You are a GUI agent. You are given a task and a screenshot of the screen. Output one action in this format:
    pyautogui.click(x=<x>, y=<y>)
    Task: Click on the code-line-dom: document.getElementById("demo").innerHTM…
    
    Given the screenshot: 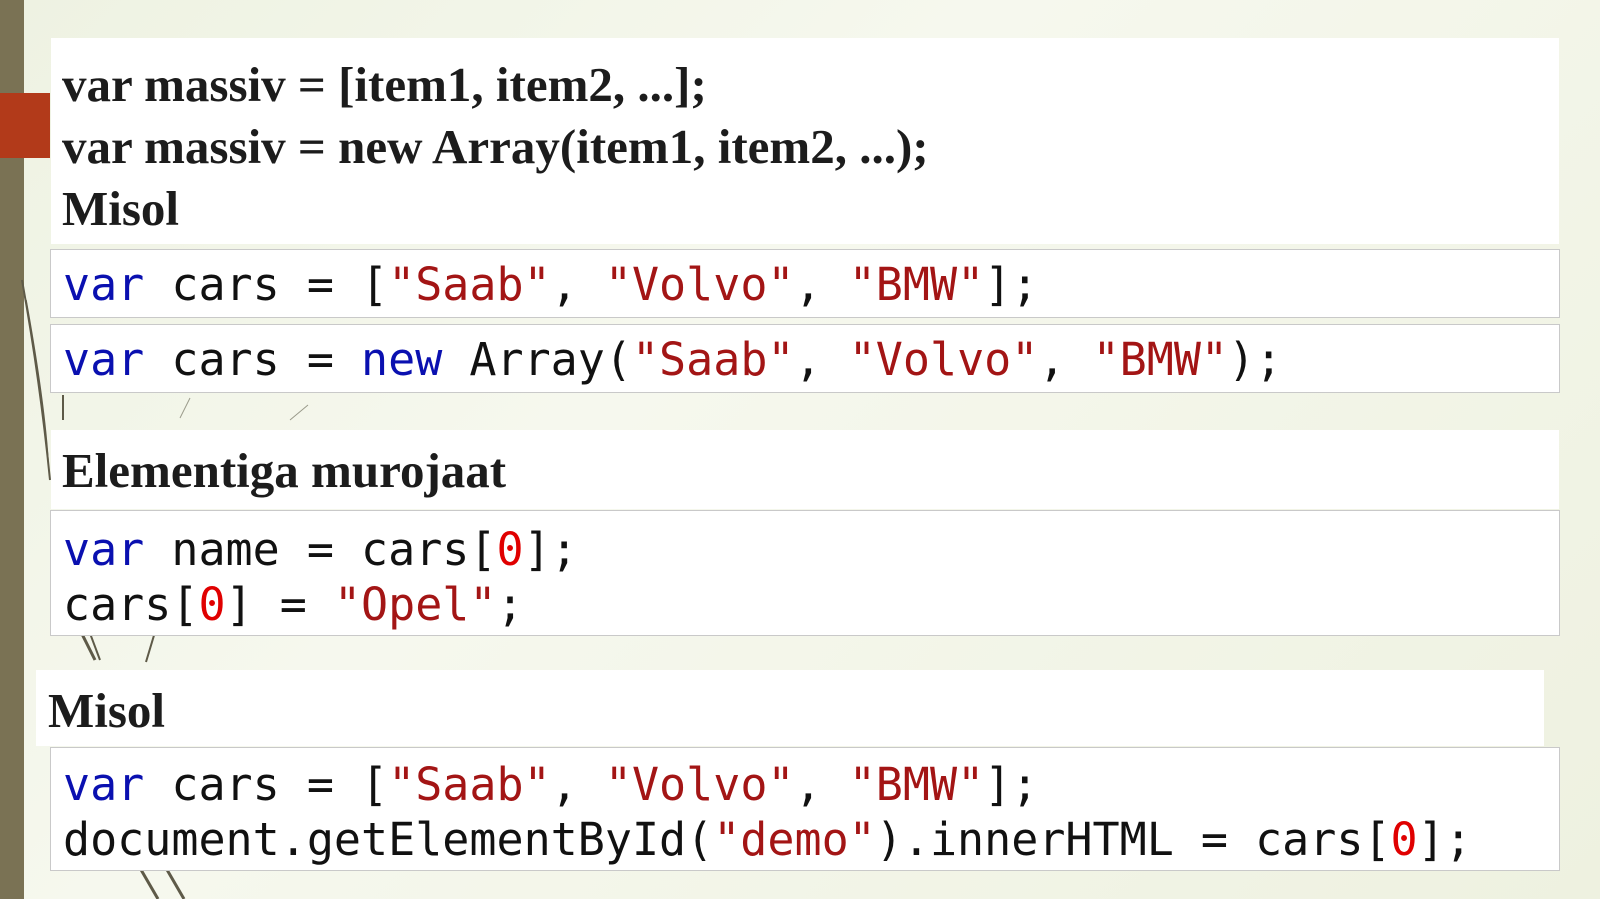 What is the action you would take?
    pyautogui.click(x=767, y=839)
    